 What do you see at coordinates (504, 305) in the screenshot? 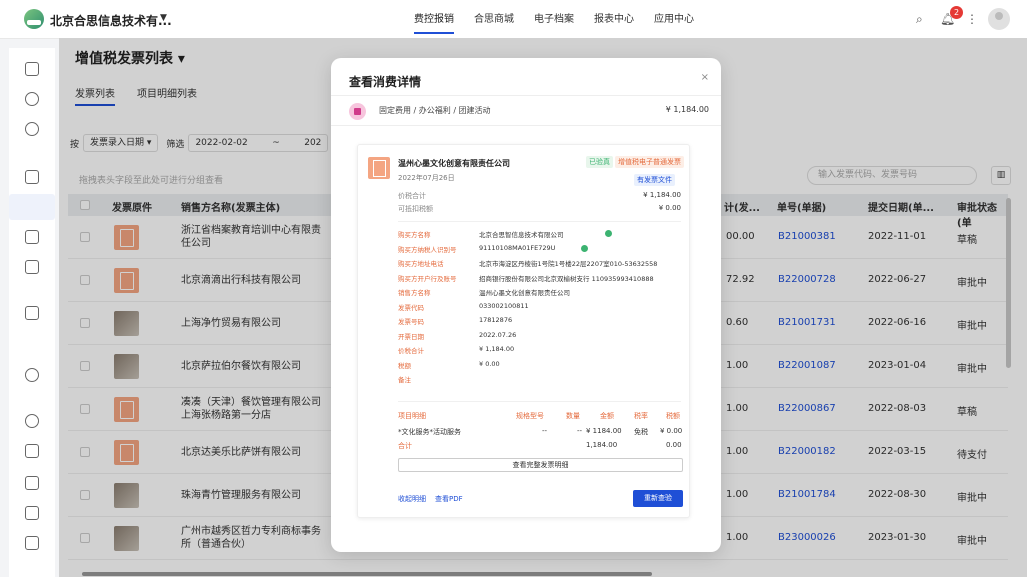
I see `field-value: 033002100811` at bounding box center [504, 305].